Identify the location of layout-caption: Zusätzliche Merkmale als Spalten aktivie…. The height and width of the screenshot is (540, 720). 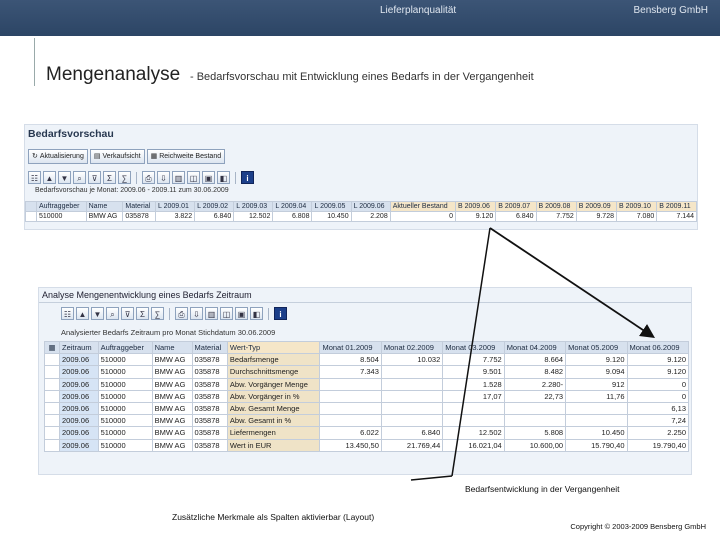
(273, 517).